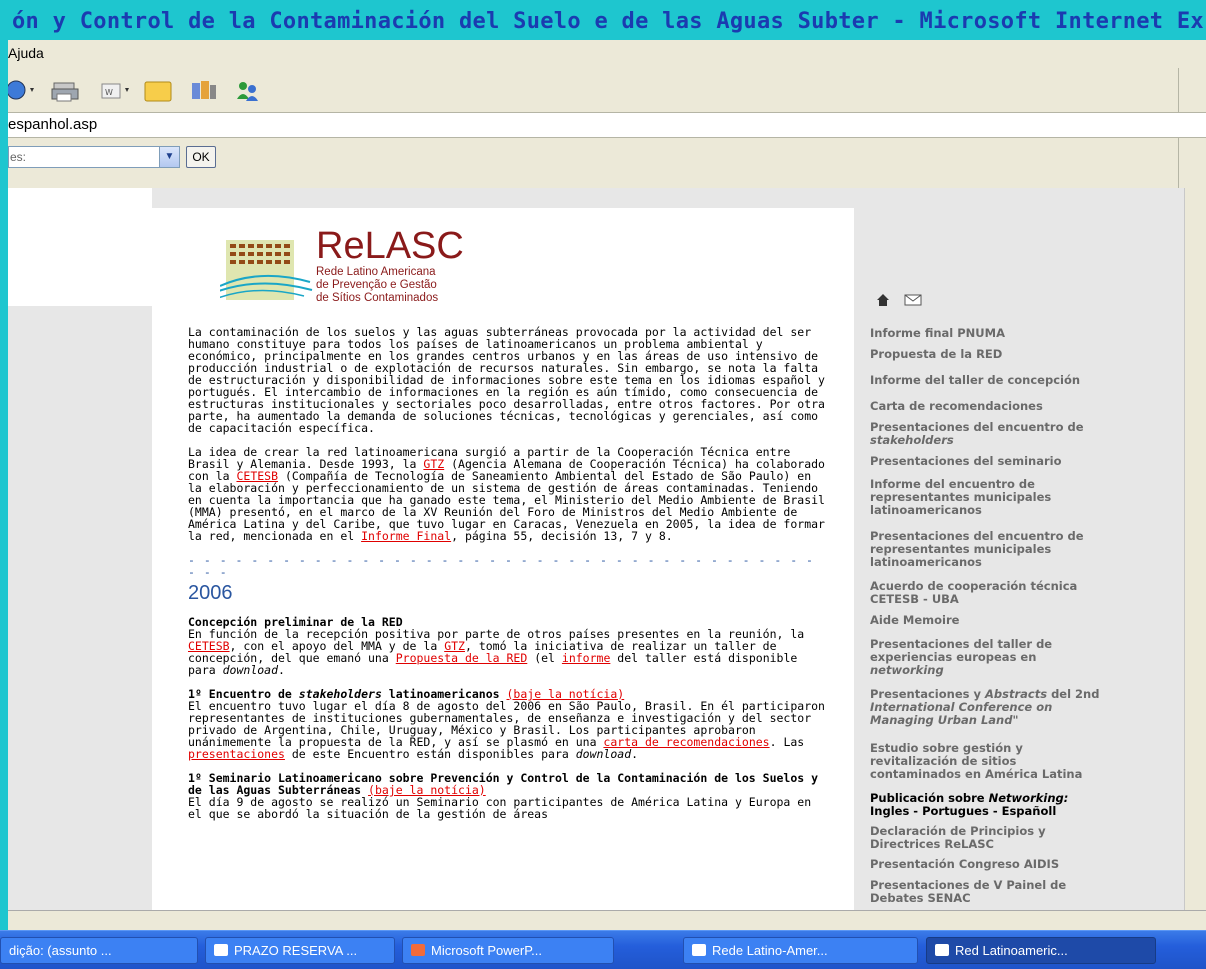 The width and height of the screenshot is (1206, 969). What do you see at coordinates (67, 90) in the screenshot?
I see `print-icon` at bounding box center [67, 90].